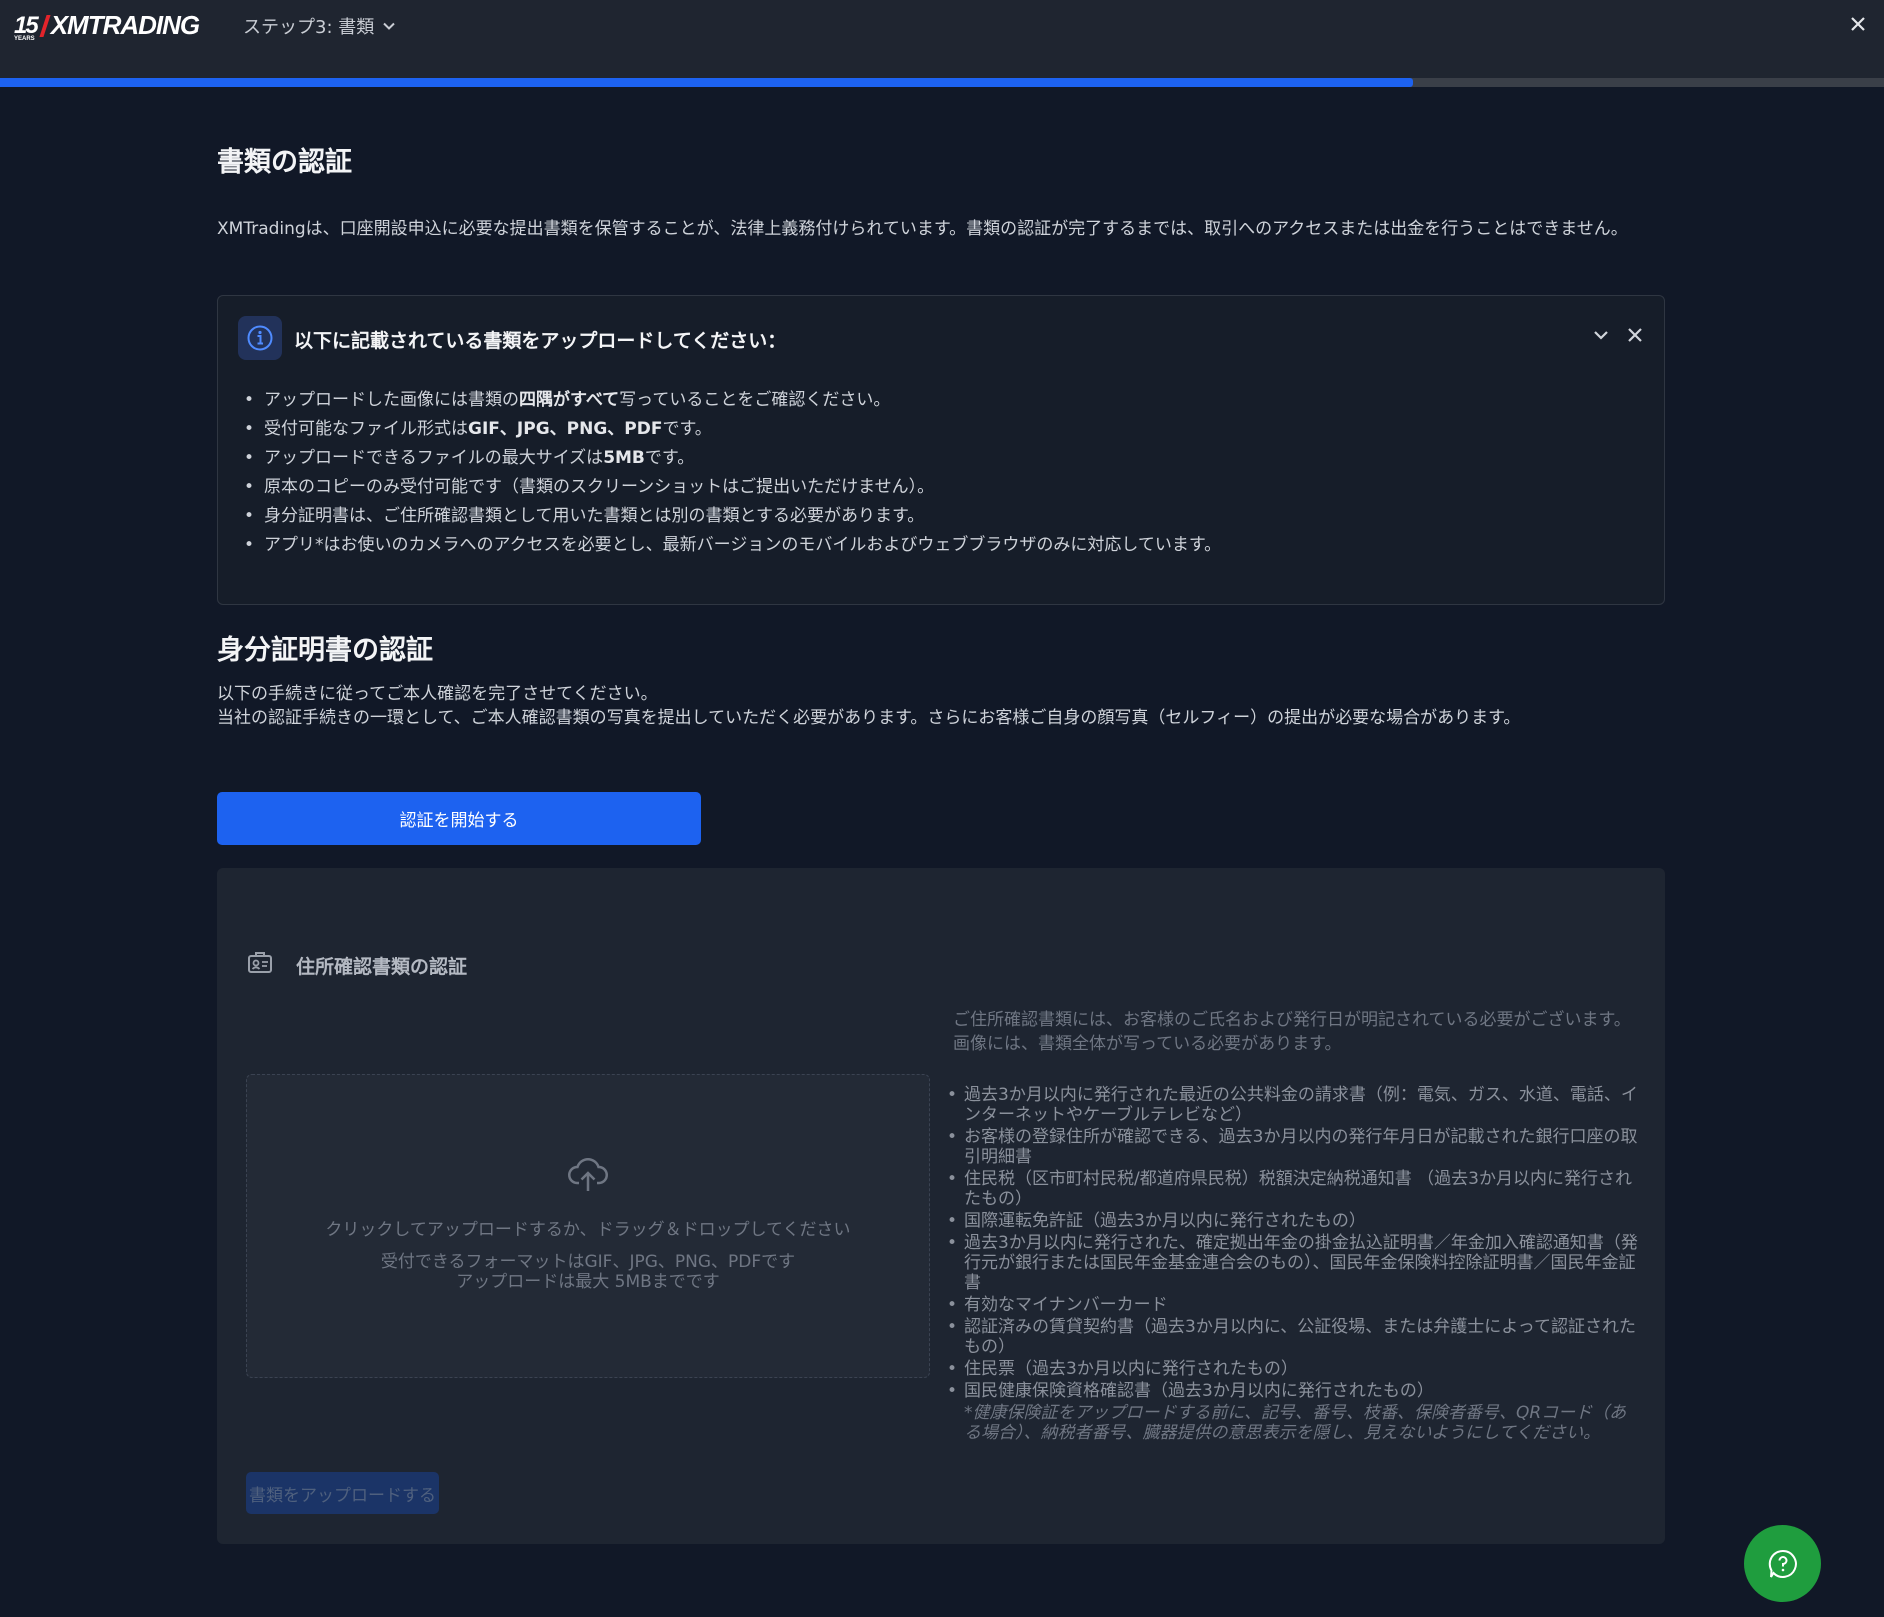  I want to click on help-chat-button, so click(1782, 1563).